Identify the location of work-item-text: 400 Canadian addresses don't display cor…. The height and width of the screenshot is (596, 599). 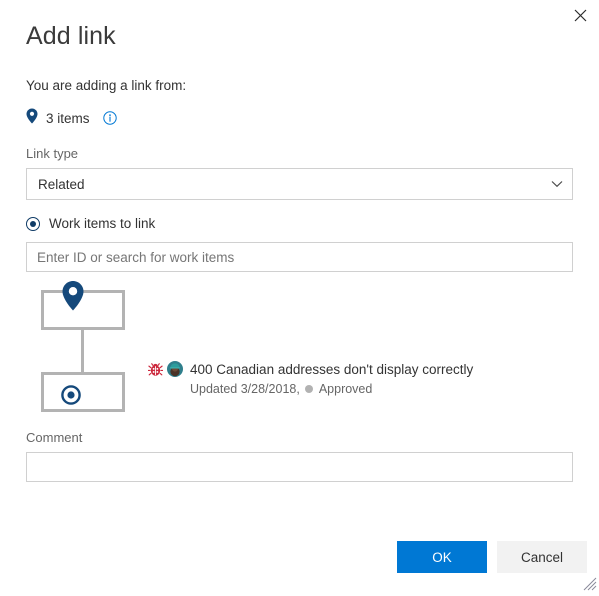
(331, 379).